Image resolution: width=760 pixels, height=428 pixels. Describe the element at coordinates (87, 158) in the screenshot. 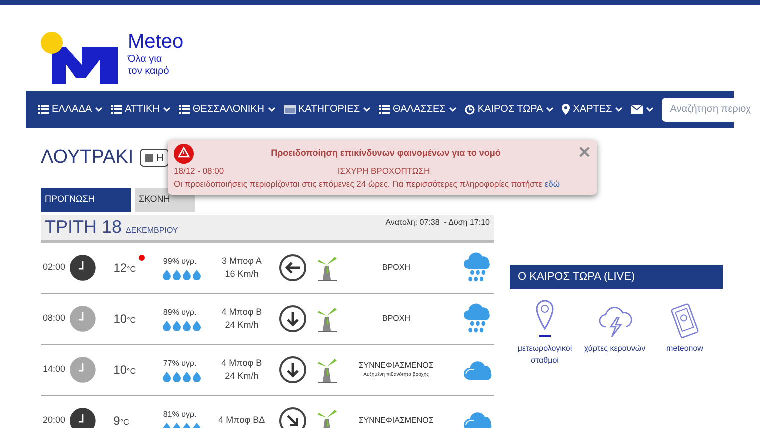

I see `city-title: ΛΟΥΤΡΑΚΙ` at that location.